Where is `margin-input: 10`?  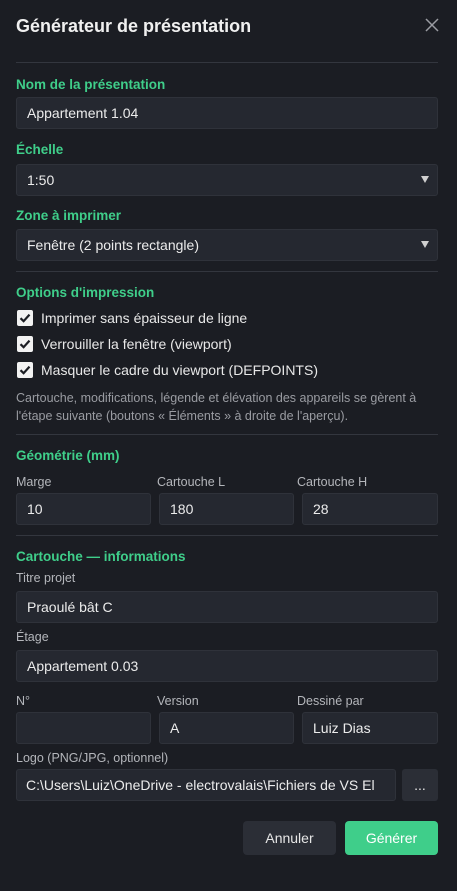
margin-input: 10 is located at coordinates (83, 509).